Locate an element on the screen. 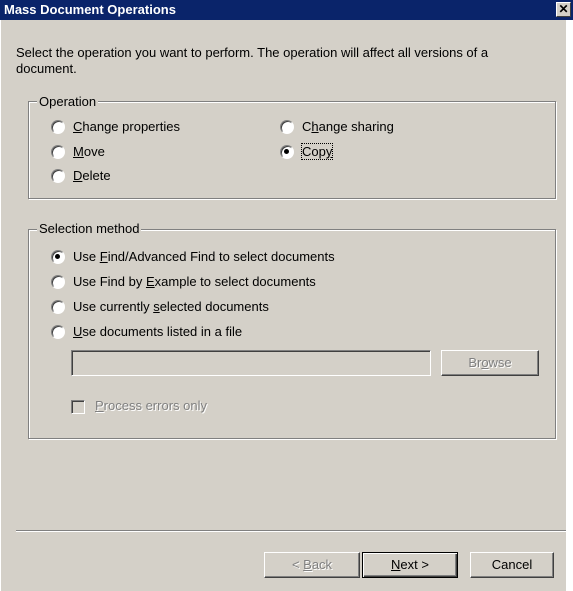  title-bar: Mass Document Operations ✕ is located at coordinates (286, 10).